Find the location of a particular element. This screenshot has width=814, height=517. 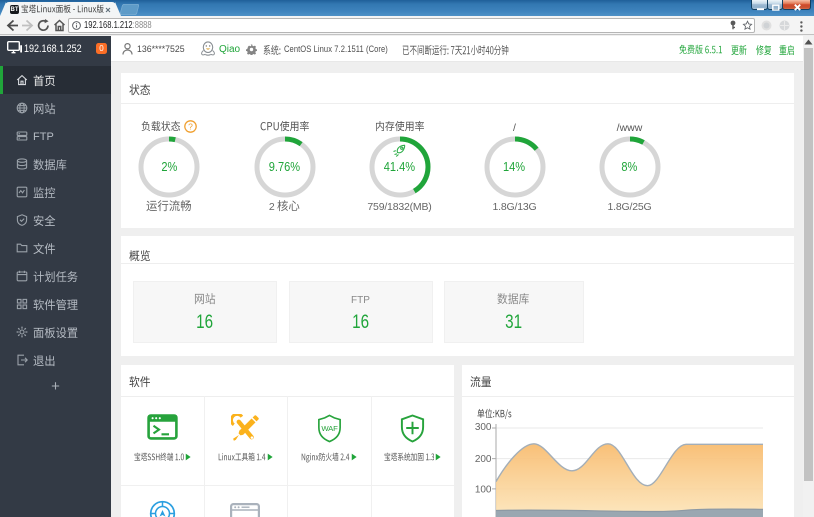

svg-text: 300 is located at coordinates (483, 427).